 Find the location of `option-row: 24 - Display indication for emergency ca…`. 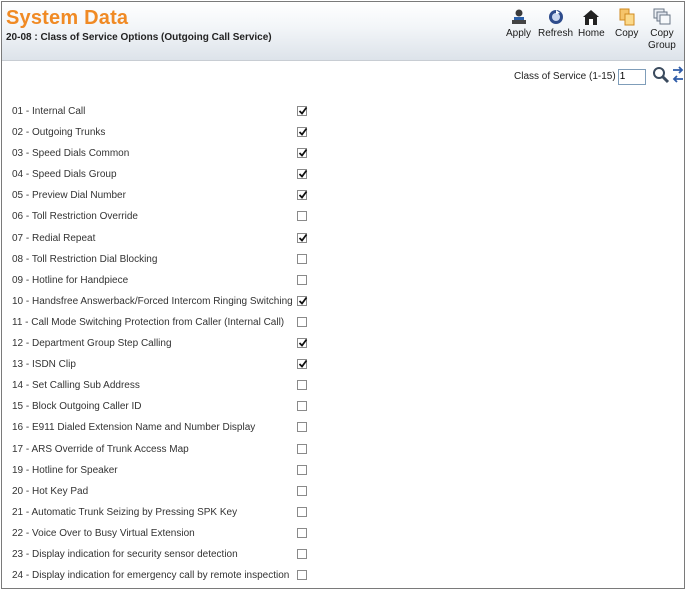

option-row: 24 - Display indication for emergency ca… is located at coordinates (162, 575).